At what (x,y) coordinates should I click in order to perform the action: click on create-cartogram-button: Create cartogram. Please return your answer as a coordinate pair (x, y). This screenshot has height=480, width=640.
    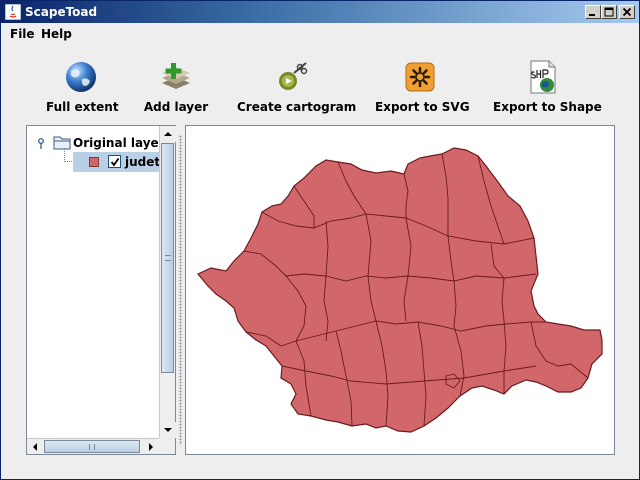
    Looking at the image, I should click on (297, 86).